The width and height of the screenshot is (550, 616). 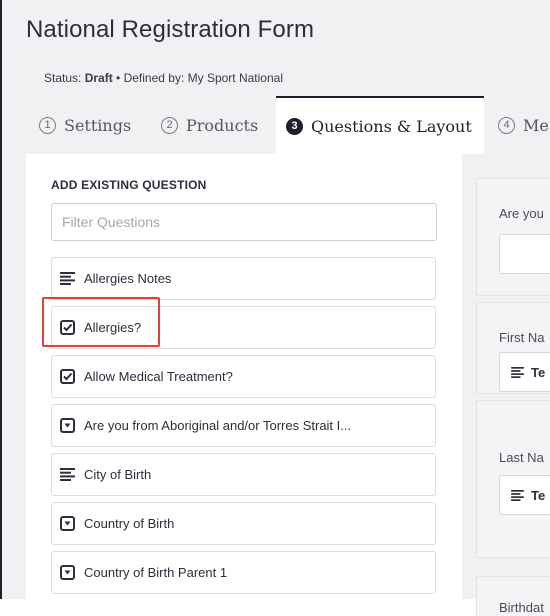 I want to click on step-number: 1, so click(x=47, y=125).